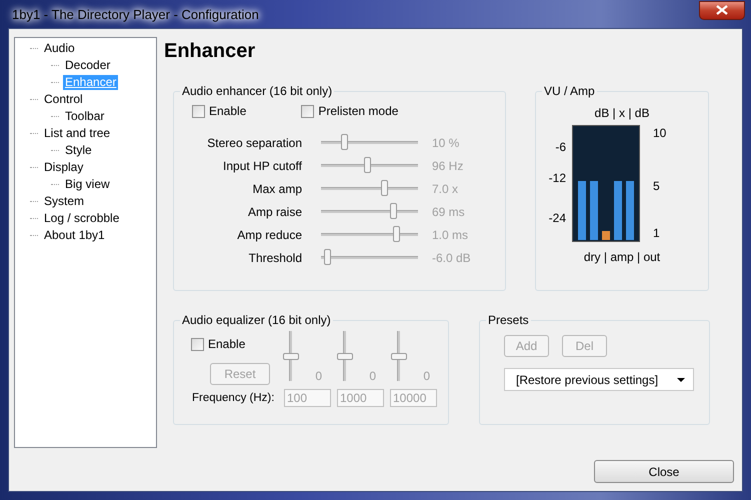 Image resolution: width=751 pixels, height=500 pixels. What do you see at coordinates (63, 99) in the screenshot?
I see `tree-item: Control` at bounding box center [63, 99].